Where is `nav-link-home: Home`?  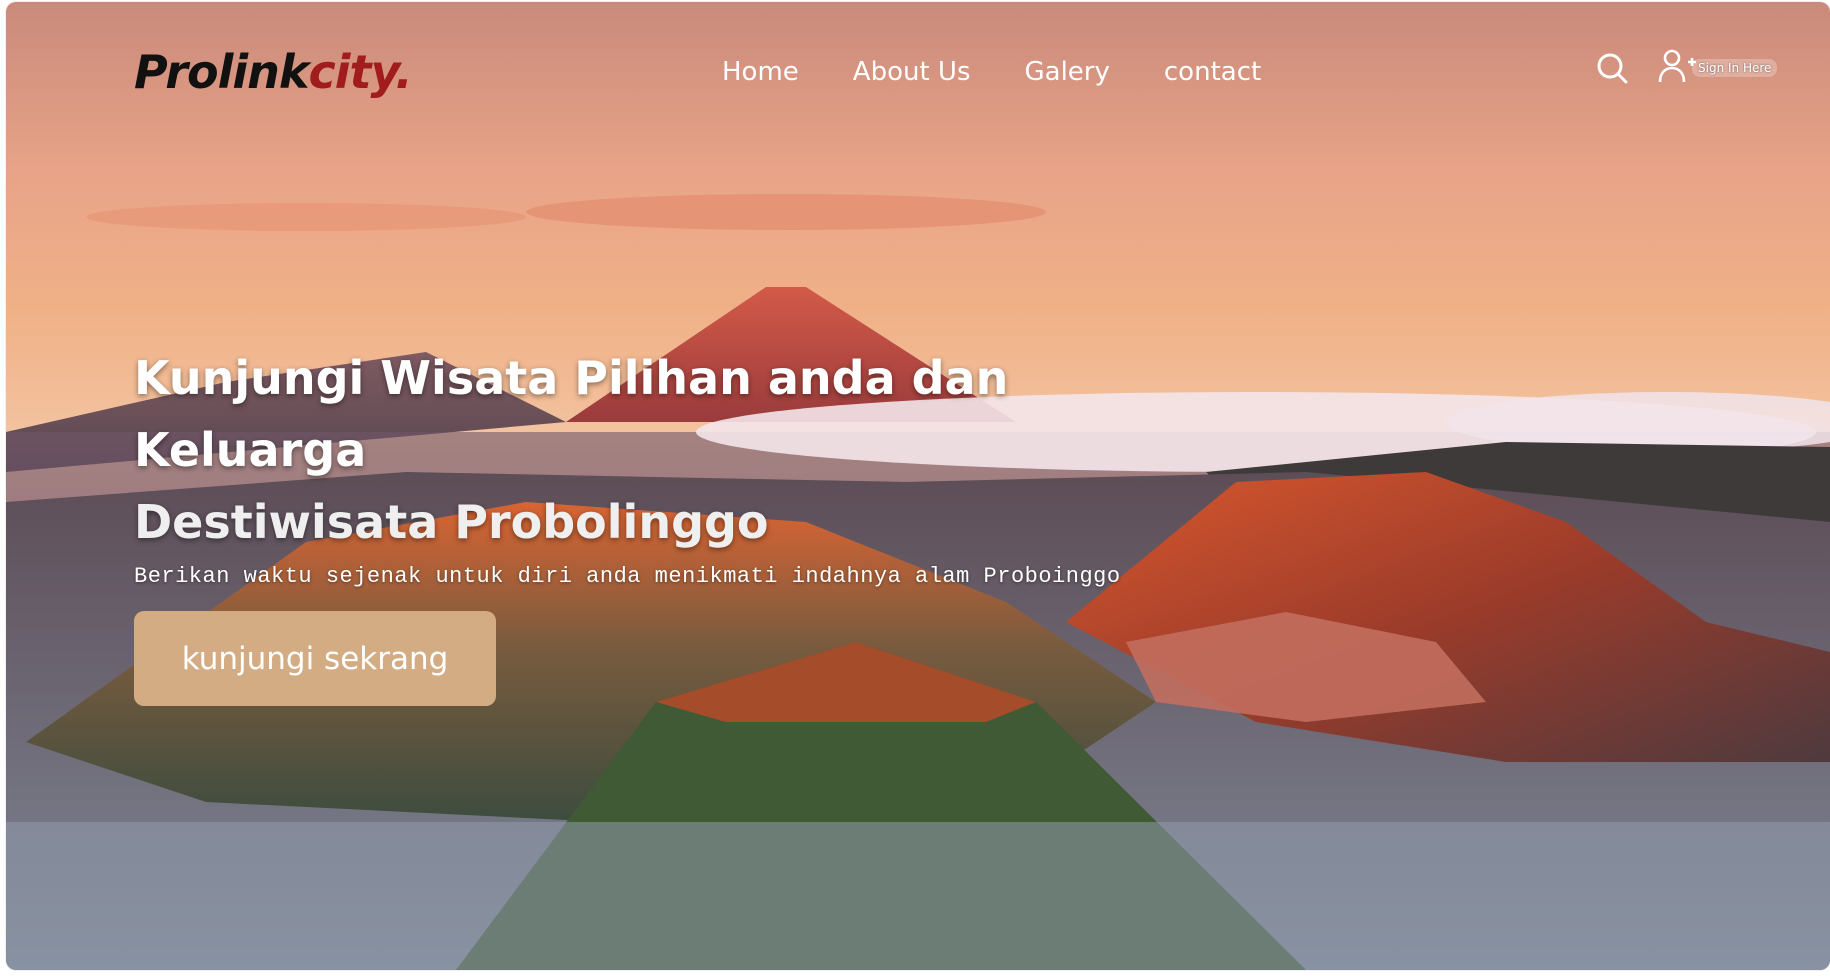 nav-link-home: Home is located at coordinates (760, 72).